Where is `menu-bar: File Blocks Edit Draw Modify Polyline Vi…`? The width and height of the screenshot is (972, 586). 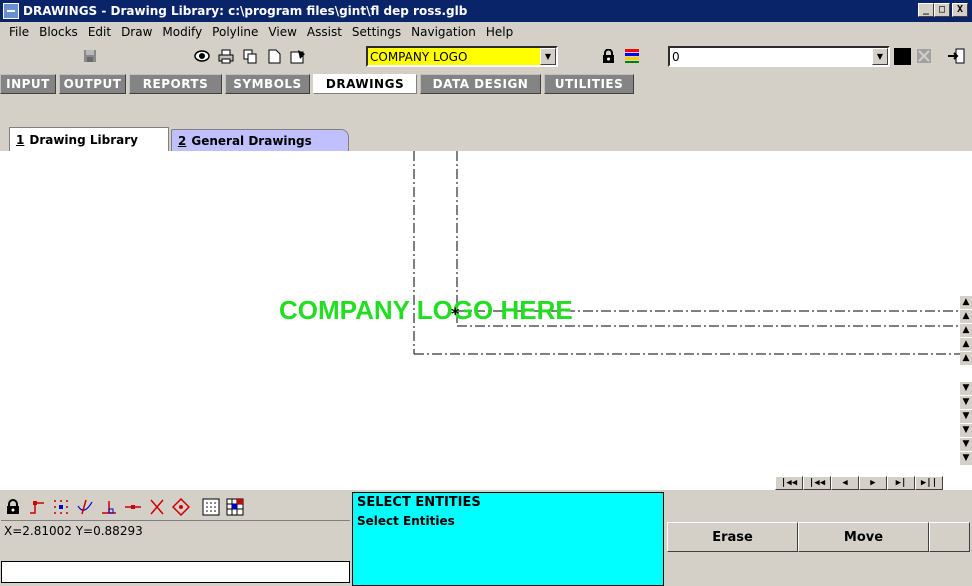 menu-bar: File Blocks Edit Draw Modify Polyline Vi… is located at coordinates (486, 32).